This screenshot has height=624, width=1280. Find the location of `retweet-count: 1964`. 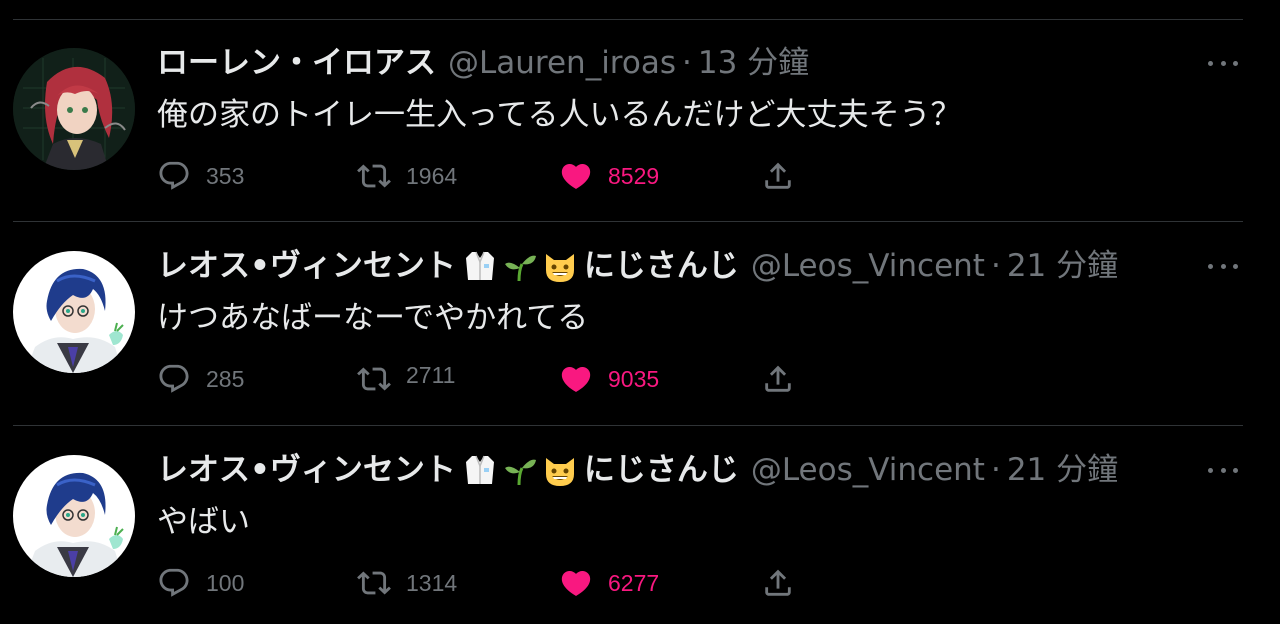

retweet-count: 1964 is located at coordinates (432, 175).